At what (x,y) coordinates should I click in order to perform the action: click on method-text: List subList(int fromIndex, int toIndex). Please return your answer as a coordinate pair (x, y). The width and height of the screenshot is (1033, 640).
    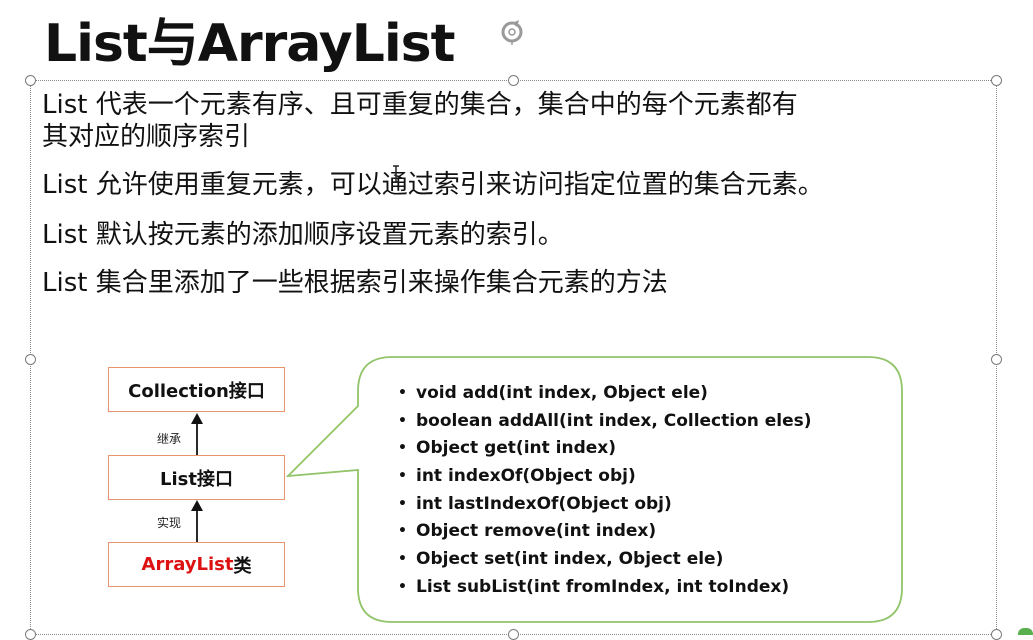
    Looking at the image, I should click on (603, 586).